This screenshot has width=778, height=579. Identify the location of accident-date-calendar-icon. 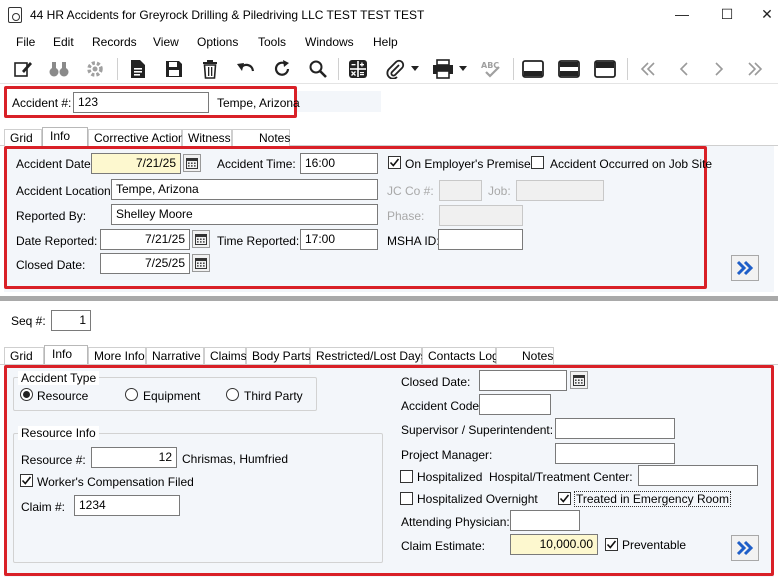
(192, 163).